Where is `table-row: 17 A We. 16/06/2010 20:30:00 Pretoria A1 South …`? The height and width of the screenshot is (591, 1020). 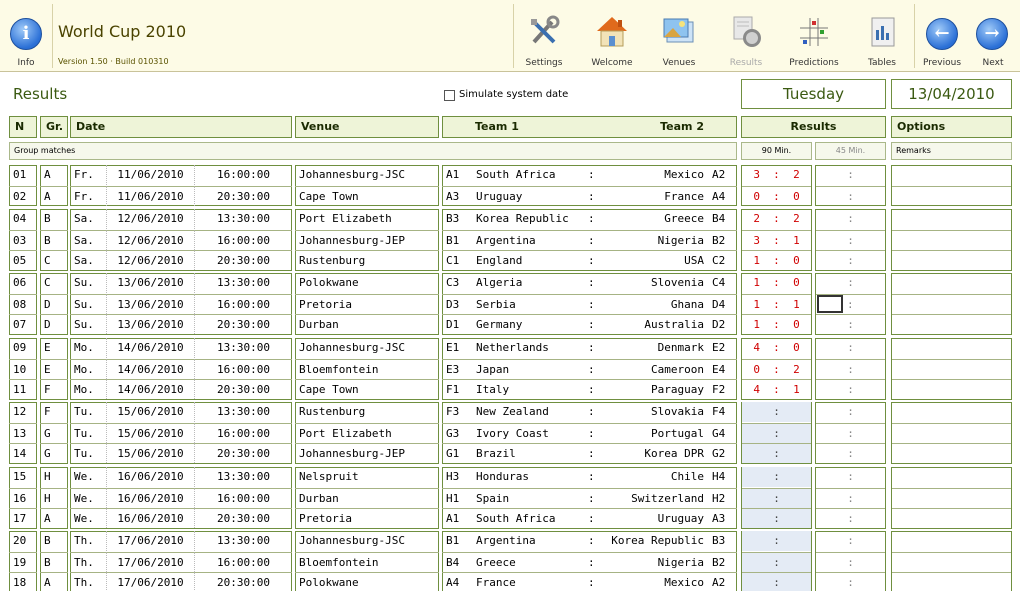 table-row: 17 A We. 16/06/2010 20:30:00 Pretoria A1 South … is located at coordinates (510, 518).